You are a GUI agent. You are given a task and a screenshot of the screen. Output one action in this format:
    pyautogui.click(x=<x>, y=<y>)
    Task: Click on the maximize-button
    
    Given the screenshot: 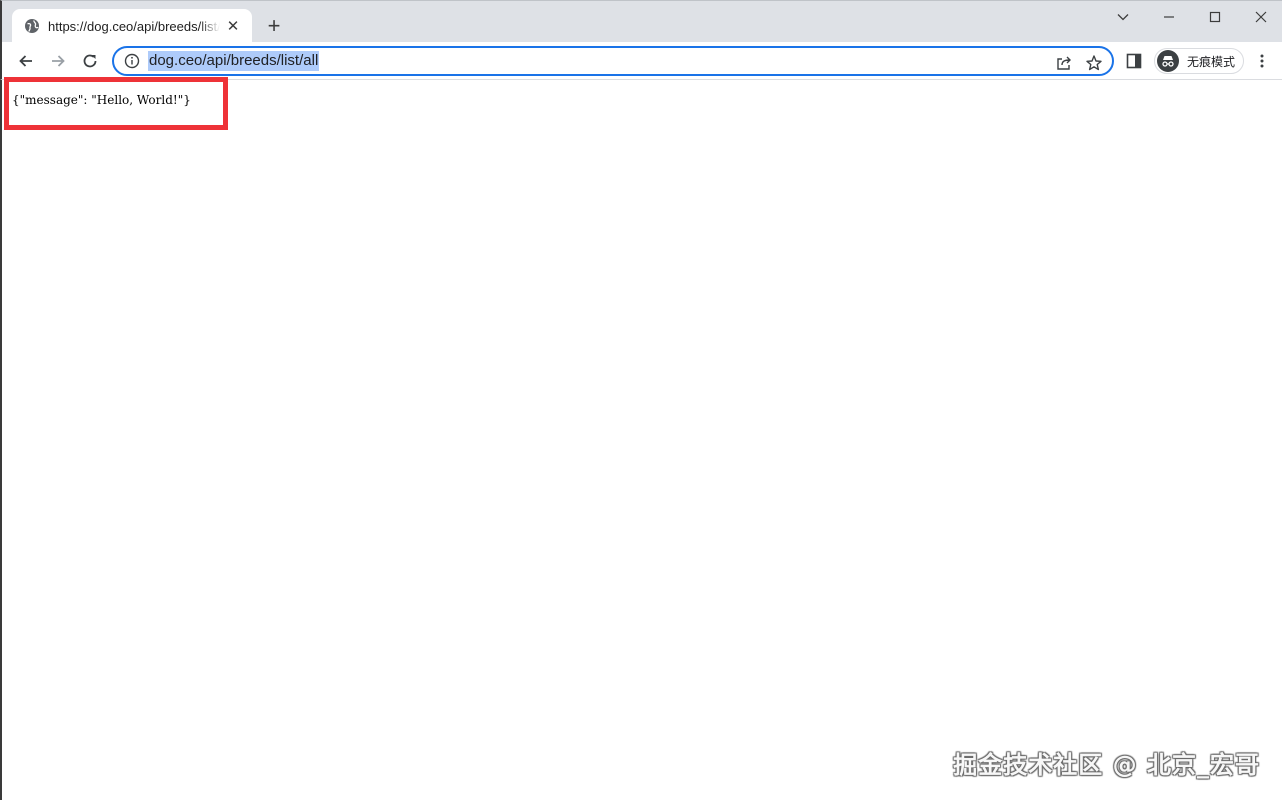 What is the action you would take?
    pyautogui.click(x=1215, y=17)
    